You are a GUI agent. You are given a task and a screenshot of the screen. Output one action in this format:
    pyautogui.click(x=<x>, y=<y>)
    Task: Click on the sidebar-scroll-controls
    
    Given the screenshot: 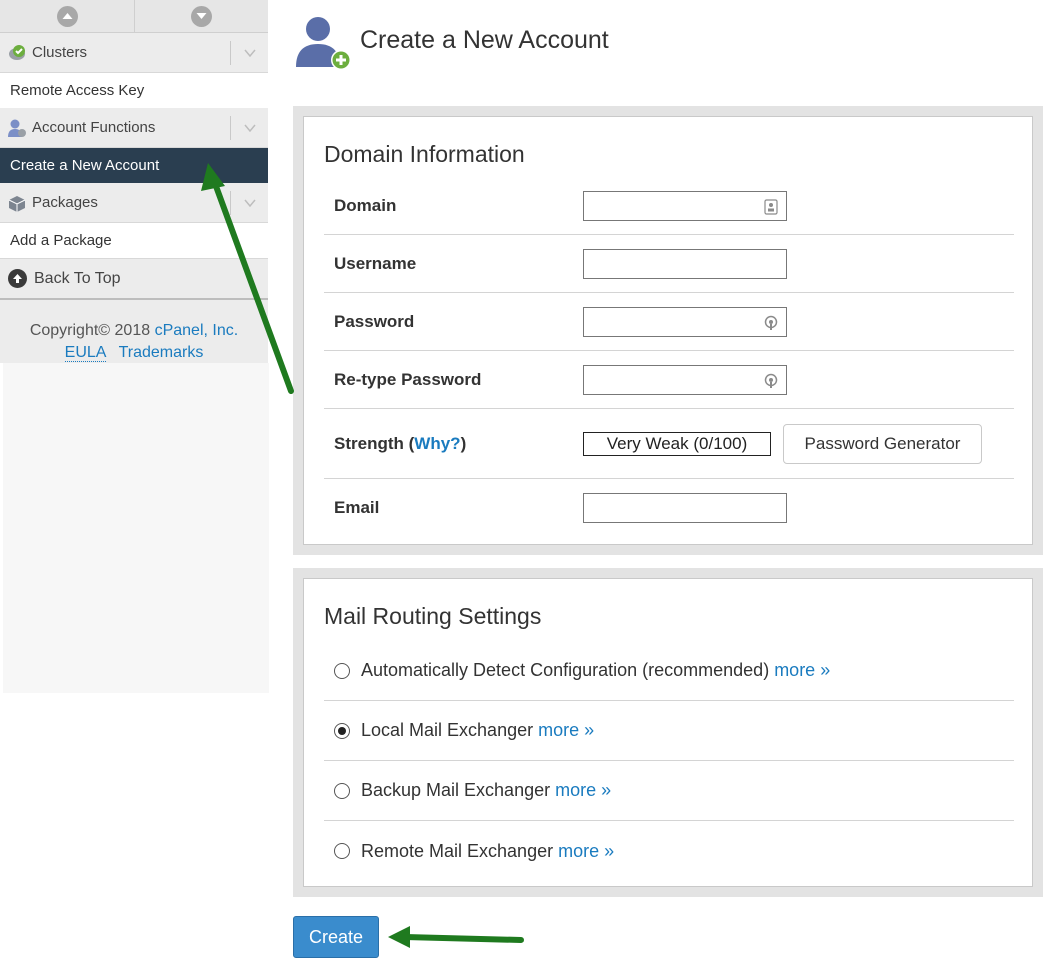 What is the action you would take?
    pyautogui.click(x=134, y=16)
    